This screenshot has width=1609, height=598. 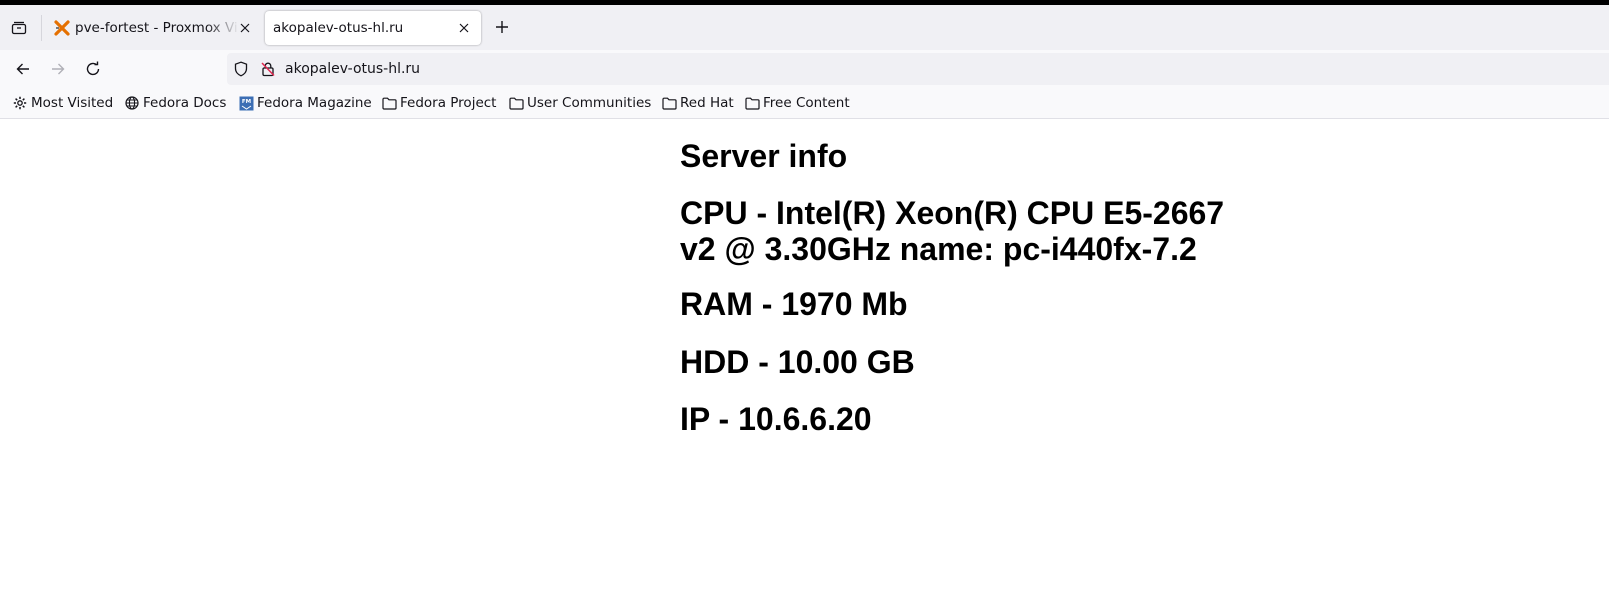 I want to click on bookmark-label: Fedora Docs, so click(x=185, y=103).